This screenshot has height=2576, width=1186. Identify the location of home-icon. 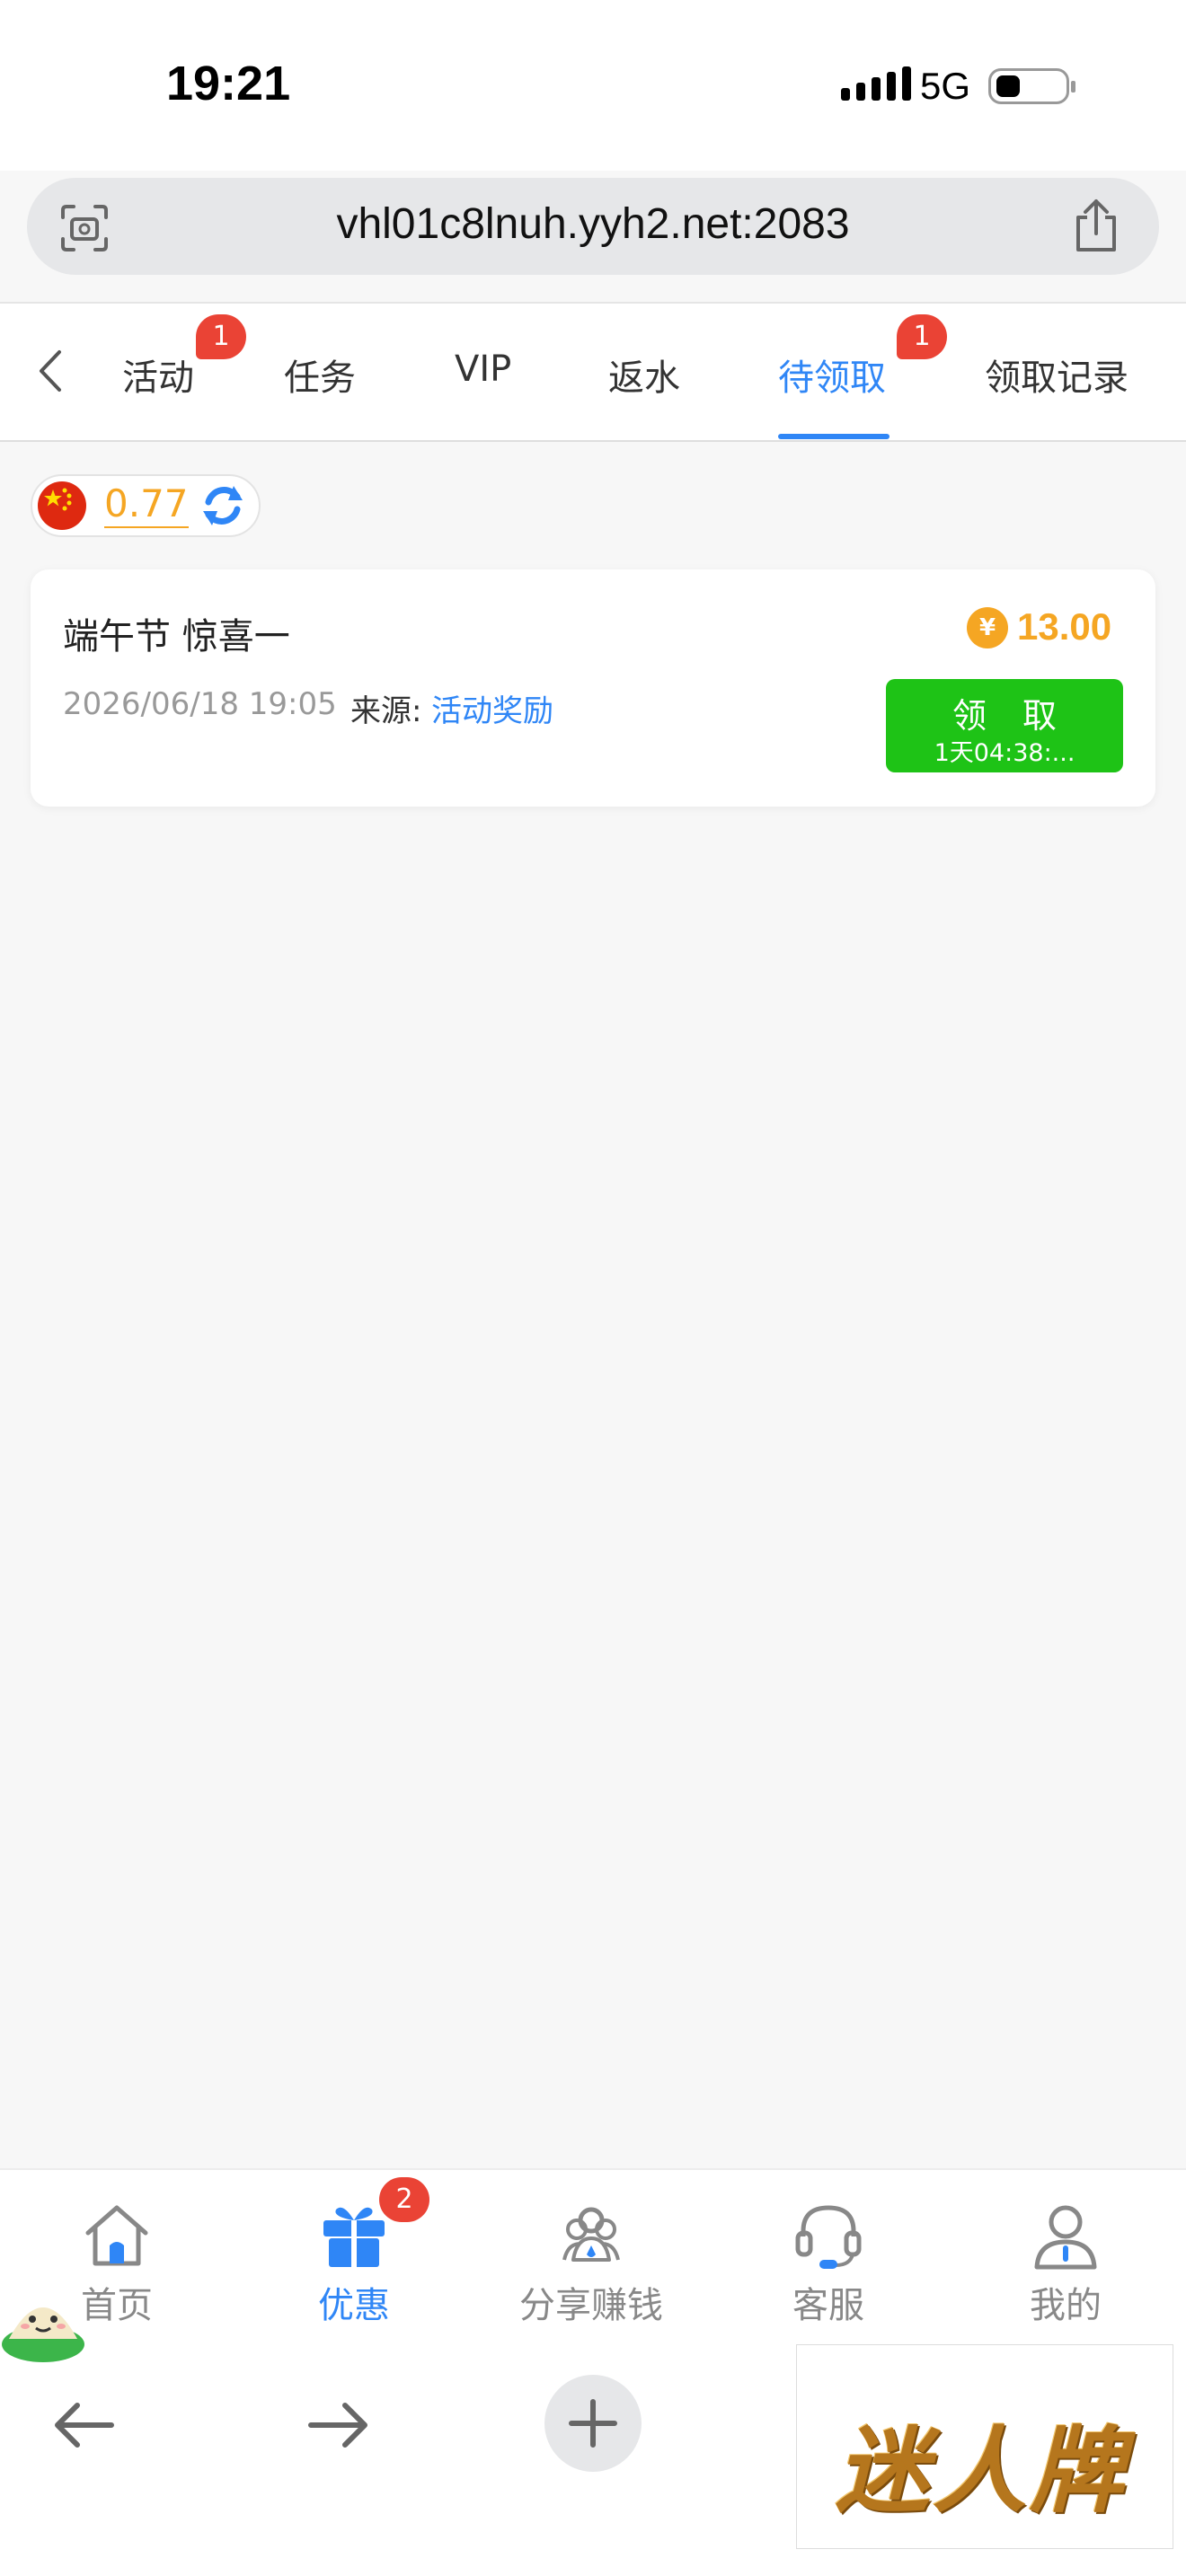
(117, 2235).